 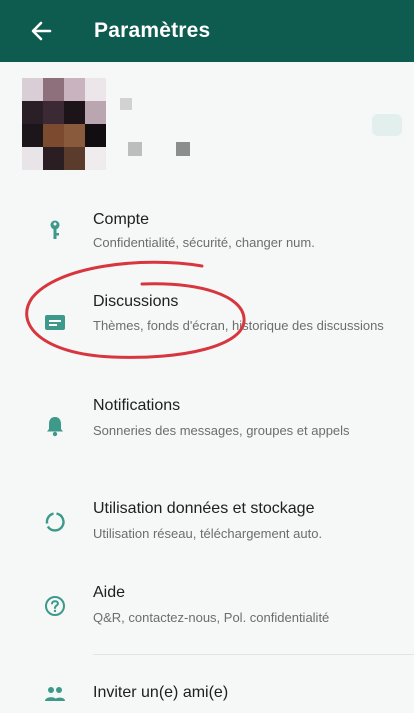 What do you see at coordinates (387, 125) in the screenshot?
I see `qr-code-icon` at bounding box center [387, 125].